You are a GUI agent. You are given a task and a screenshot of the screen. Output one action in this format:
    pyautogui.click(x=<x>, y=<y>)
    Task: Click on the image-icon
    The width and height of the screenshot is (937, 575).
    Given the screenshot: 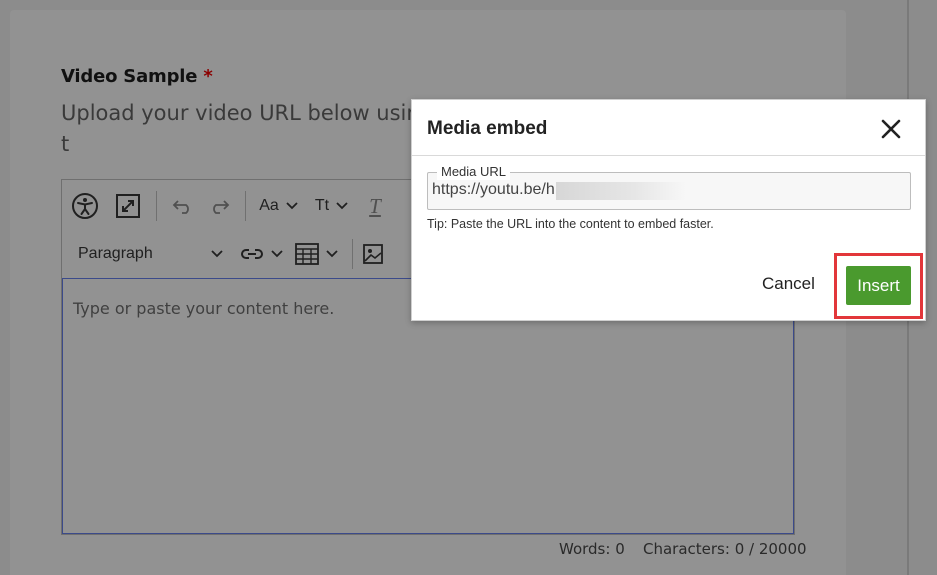 What is the action you would take?
    pyautogui.click(x=373, y=254)
    